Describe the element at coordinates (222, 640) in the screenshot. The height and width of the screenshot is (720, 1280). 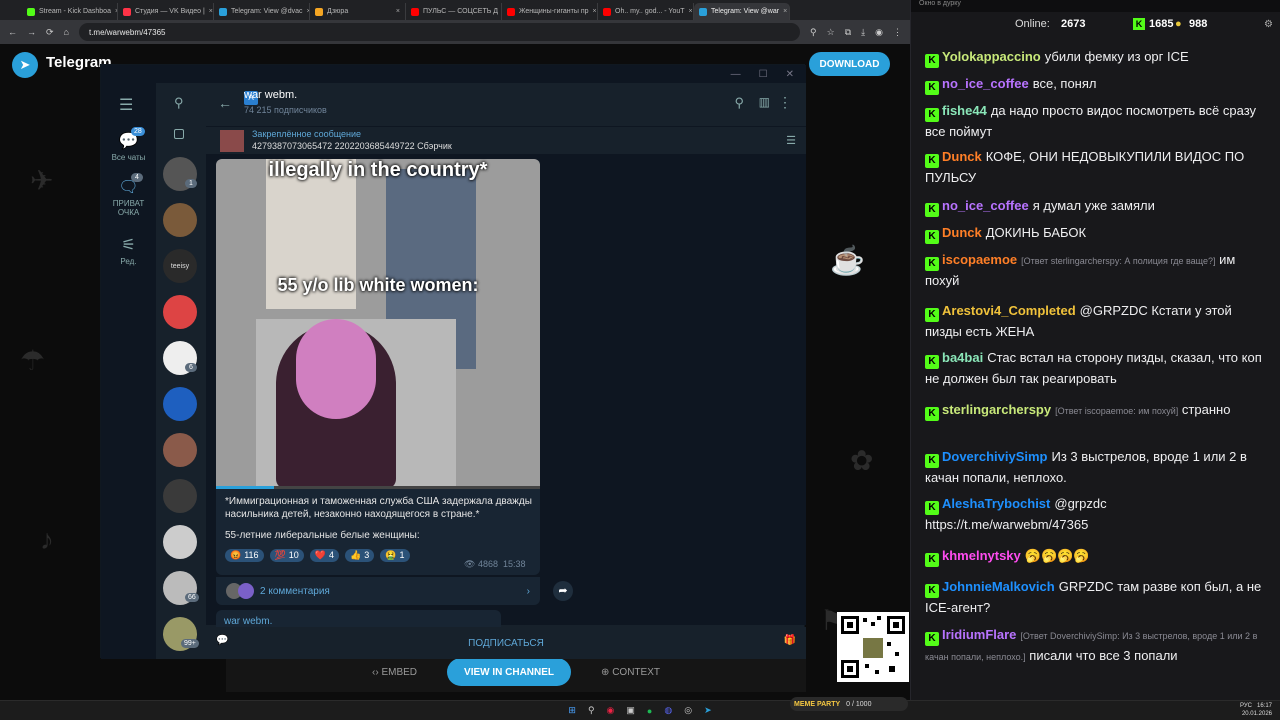
I see `discussion-icon: 💬` at that location.